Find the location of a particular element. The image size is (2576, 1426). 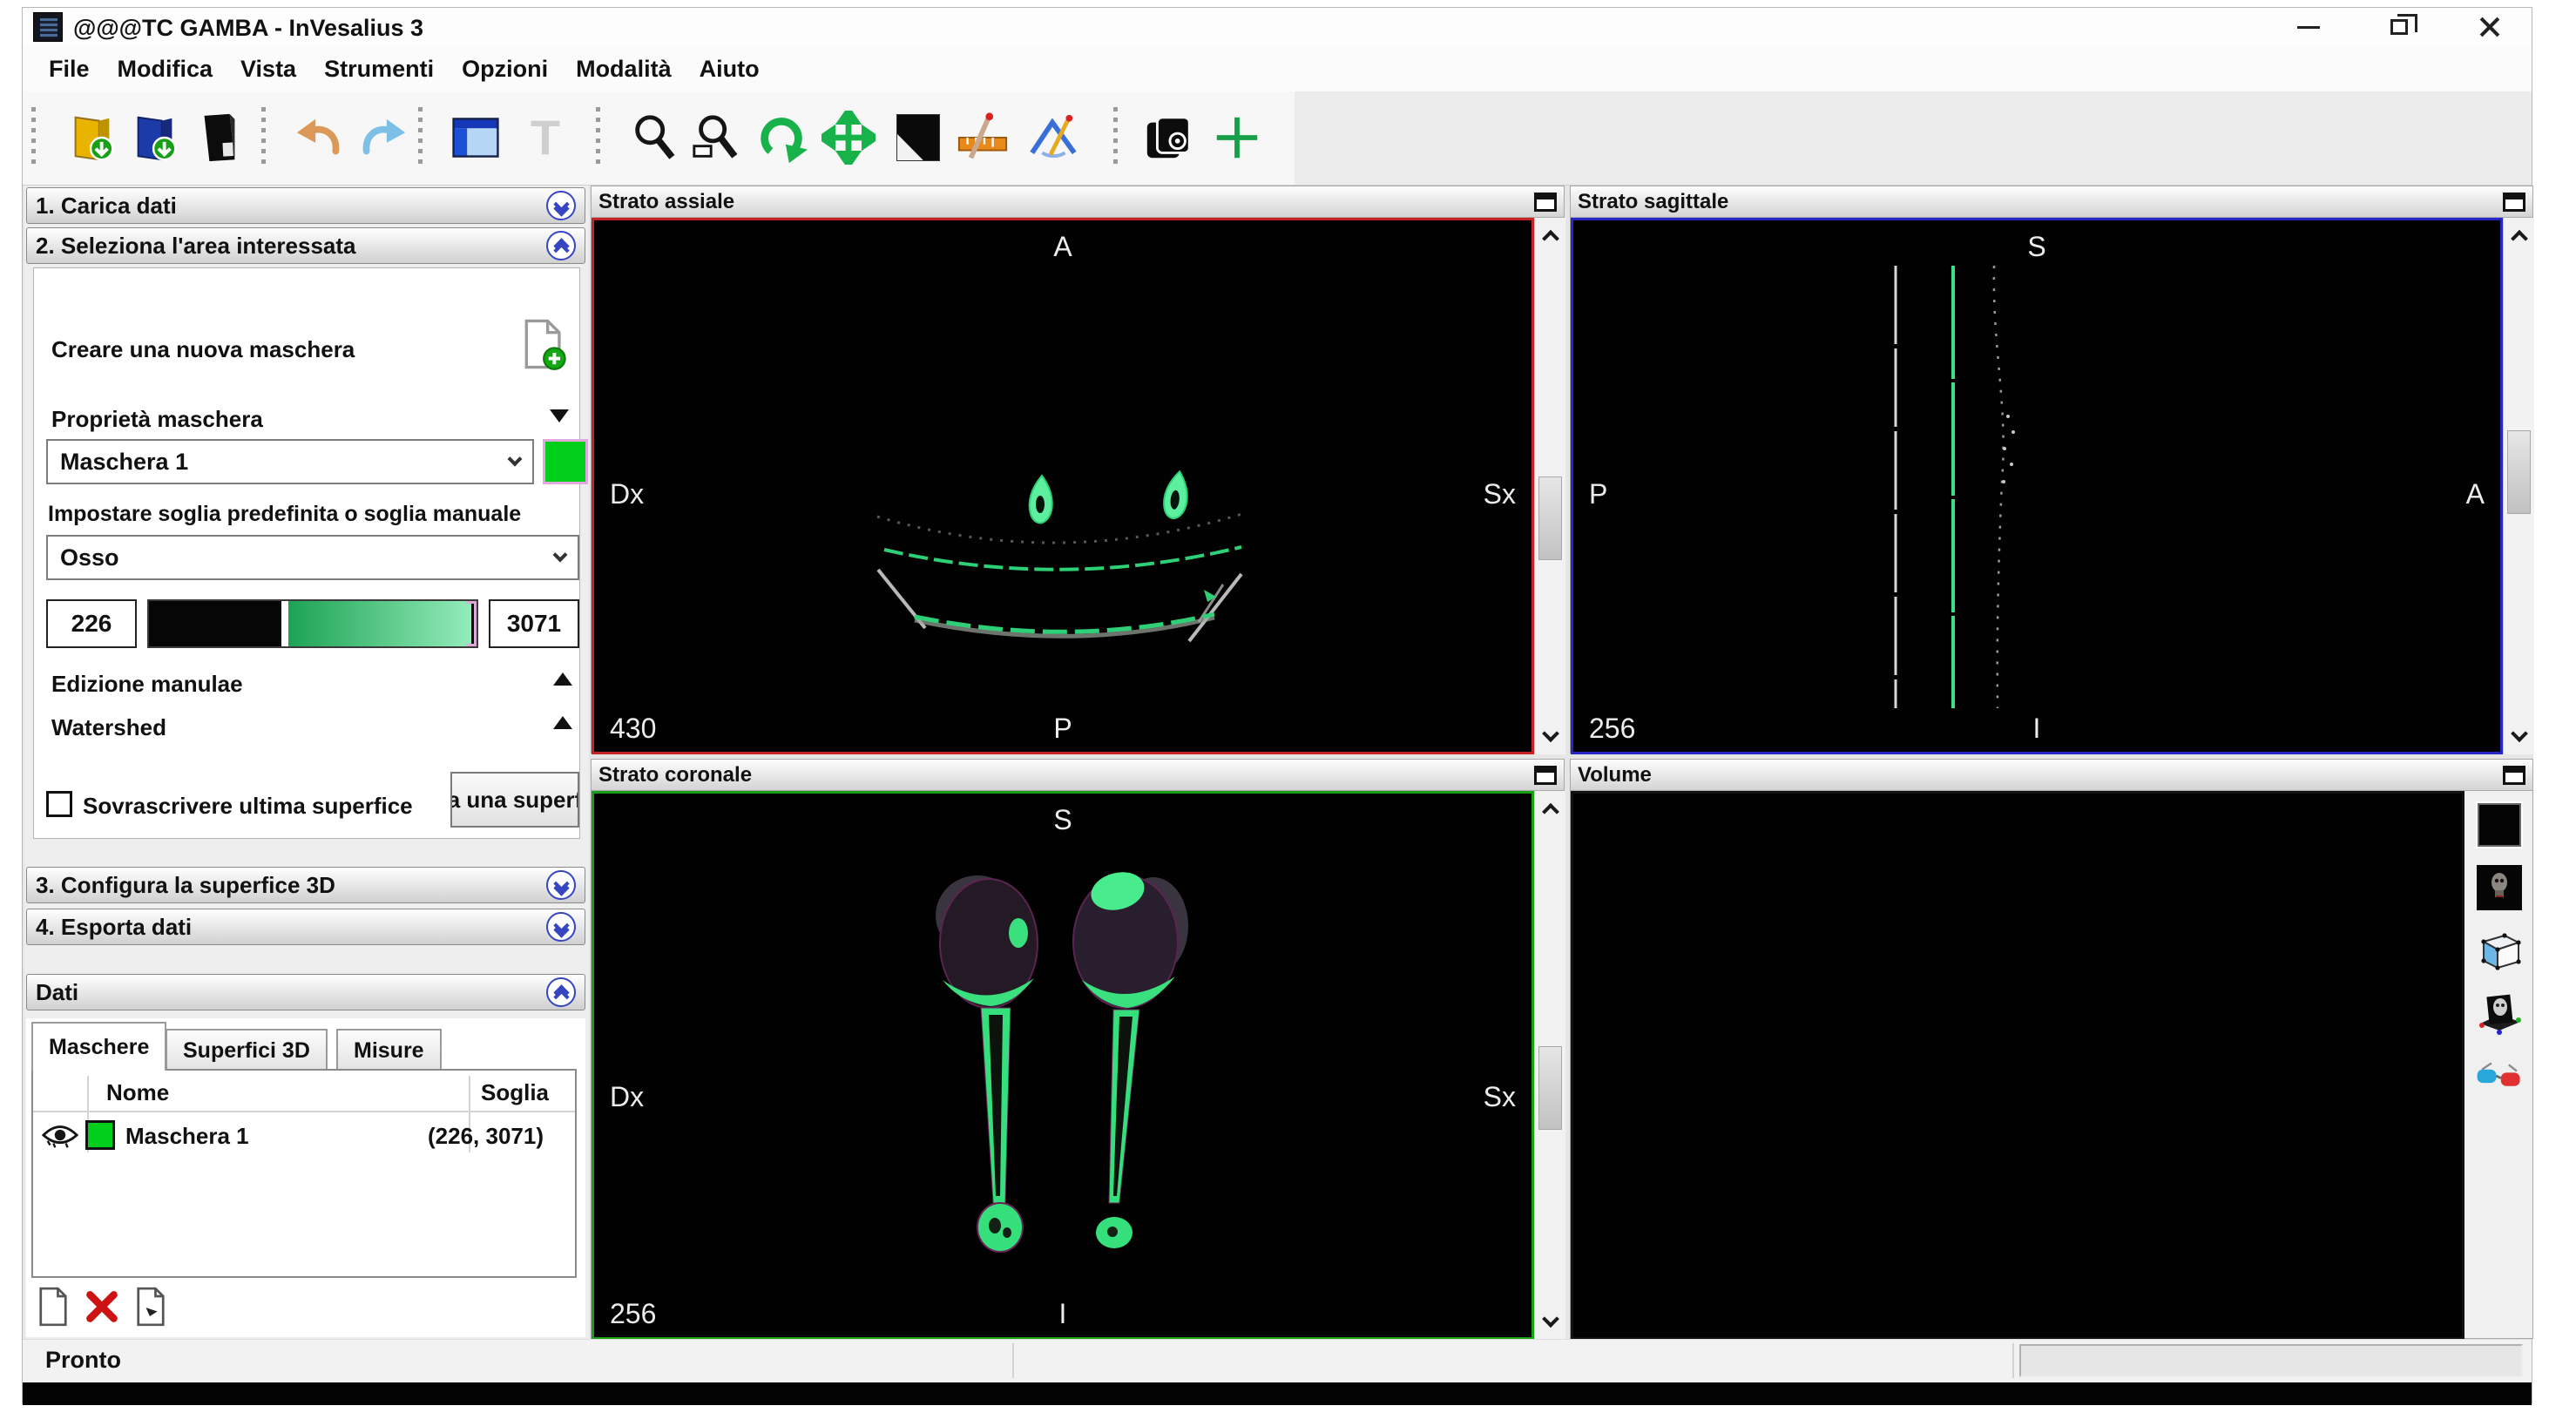

close-button is located at coordinates (2489, 27).